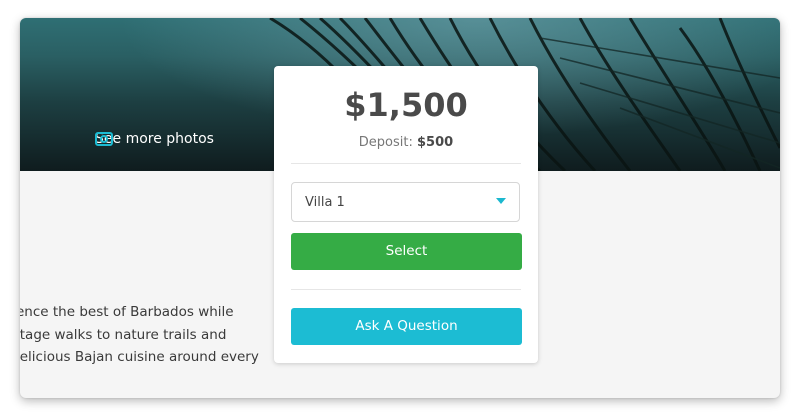 This screenshot has width=800, height=417. Describe the element at coordinates (406, 326) in the screenshot. I see `ask-question-button: Ask A Question` at that location.